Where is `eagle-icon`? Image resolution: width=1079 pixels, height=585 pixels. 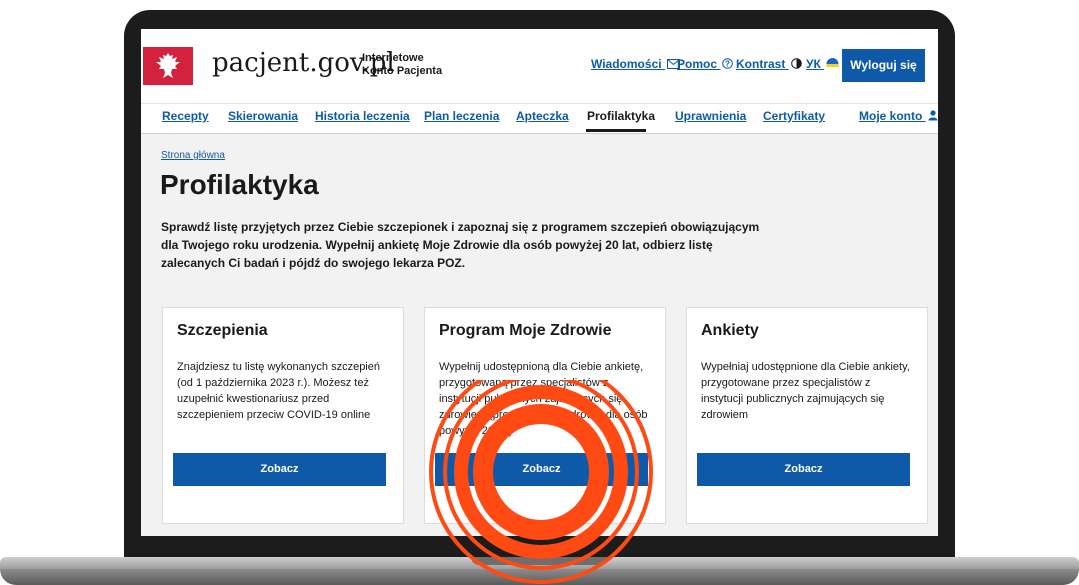 eagle-icon is located at coordinates (168, 65).